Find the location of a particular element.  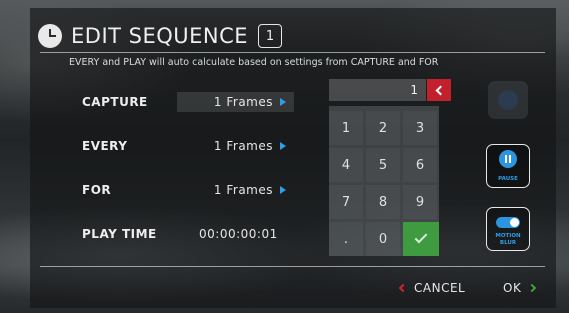

motion-blur-button: MOTION BLUR is located at coordinates (508, 229).